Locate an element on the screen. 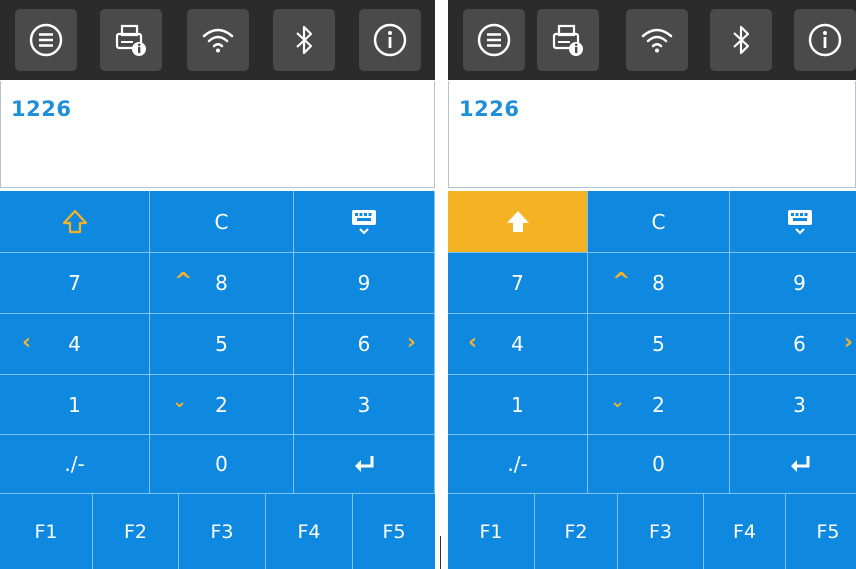 The width and height of the screenshot is (856, 569). shift-filled-icon is located at coordinates (517, 221).